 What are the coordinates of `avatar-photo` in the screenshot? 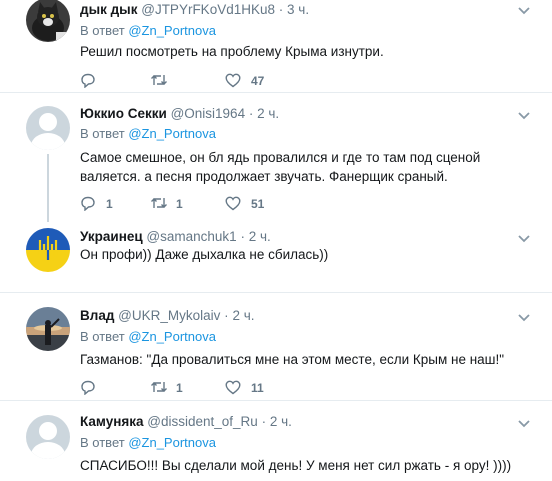 It's located at (48, 329).